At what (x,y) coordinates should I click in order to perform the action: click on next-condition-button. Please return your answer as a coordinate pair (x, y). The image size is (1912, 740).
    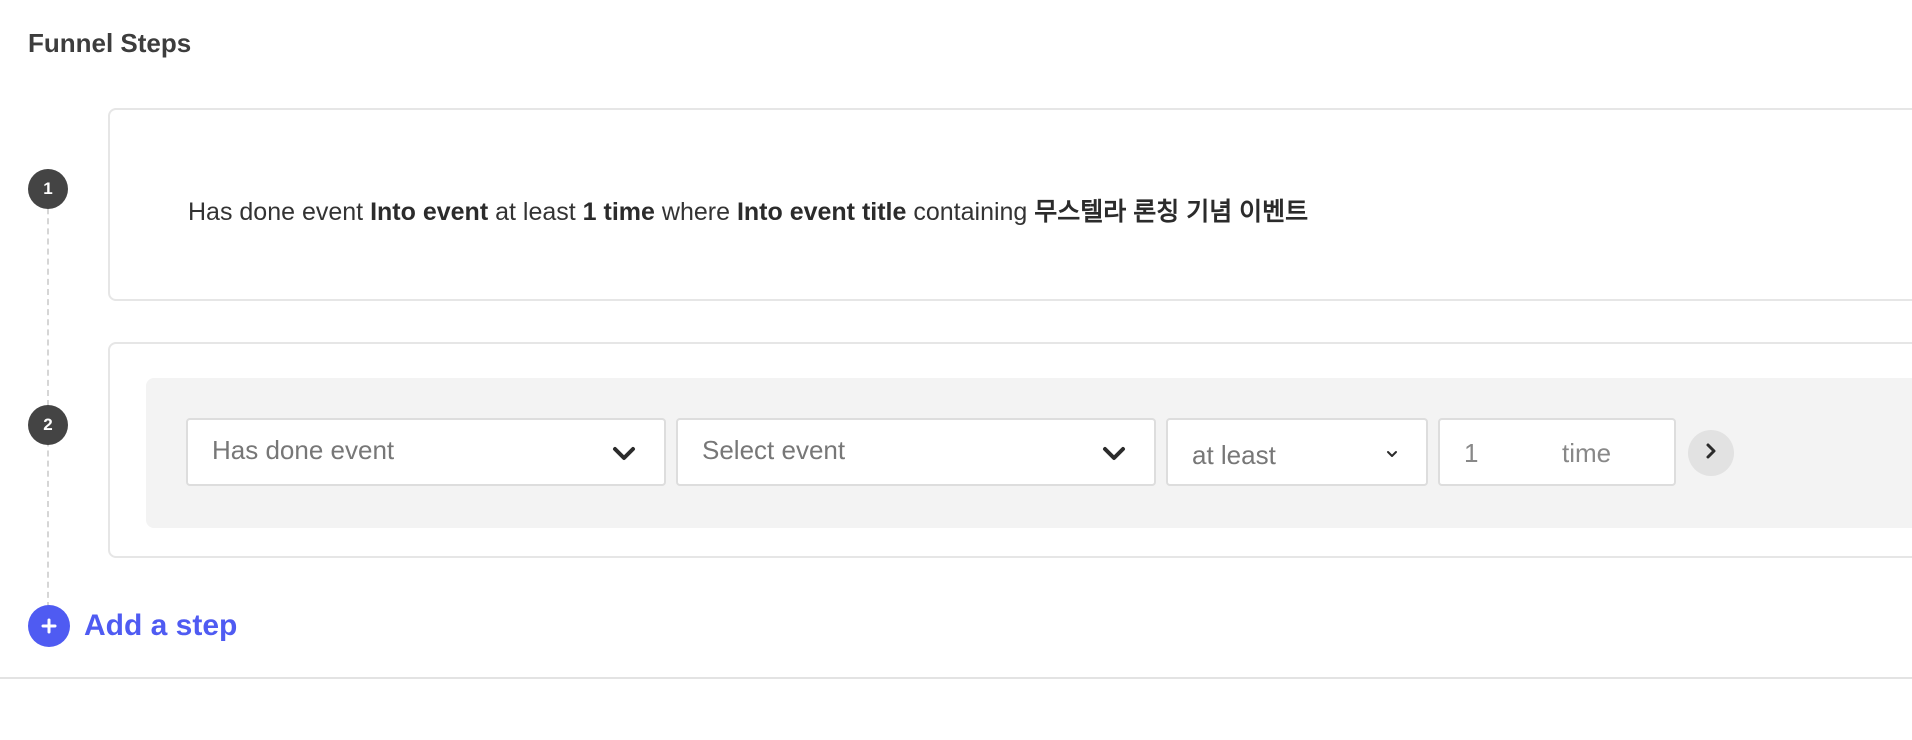
    Looking at the image, I should click on (1711, 453).